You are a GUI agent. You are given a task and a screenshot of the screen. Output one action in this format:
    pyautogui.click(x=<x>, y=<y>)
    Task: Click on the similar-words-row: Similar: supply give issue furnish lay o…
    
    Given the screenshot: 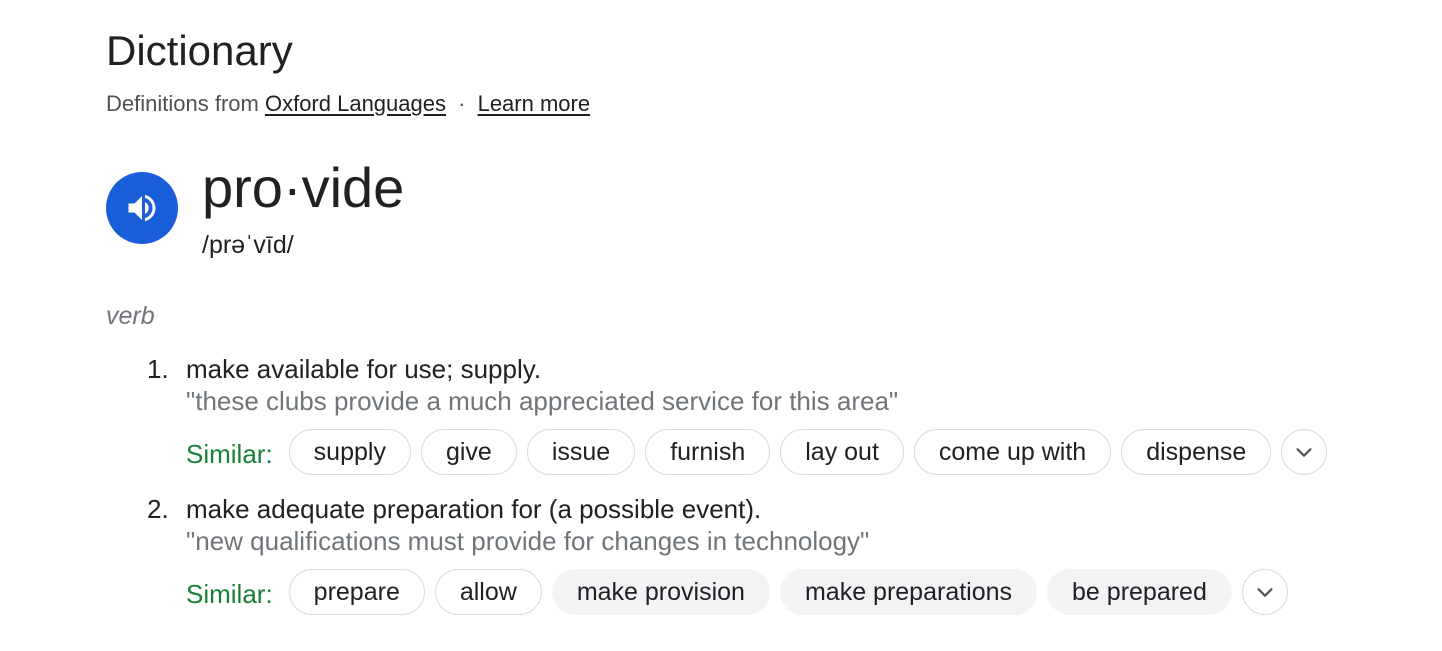 What is the action you would take?
    pyautogui.click(x=757, y=452)
    